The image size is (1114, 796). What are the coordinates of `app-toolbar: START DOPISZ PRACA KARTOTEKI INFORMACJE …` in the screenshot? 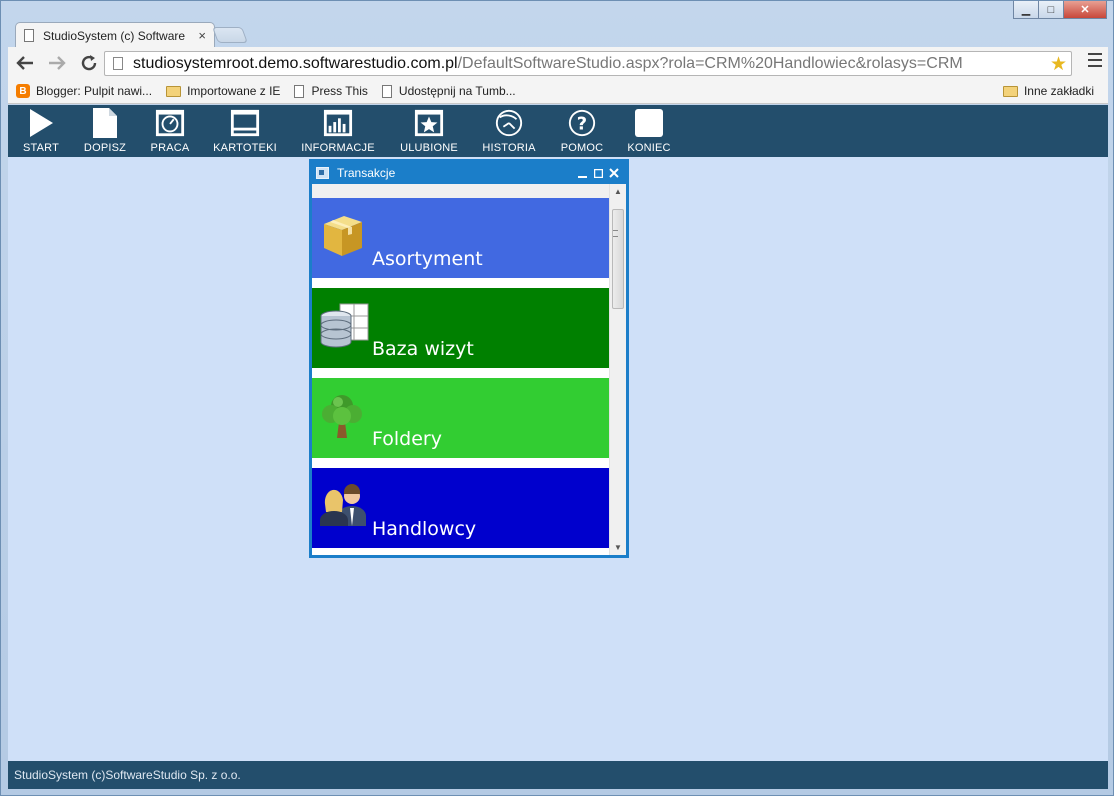 It's located at (558, 131).